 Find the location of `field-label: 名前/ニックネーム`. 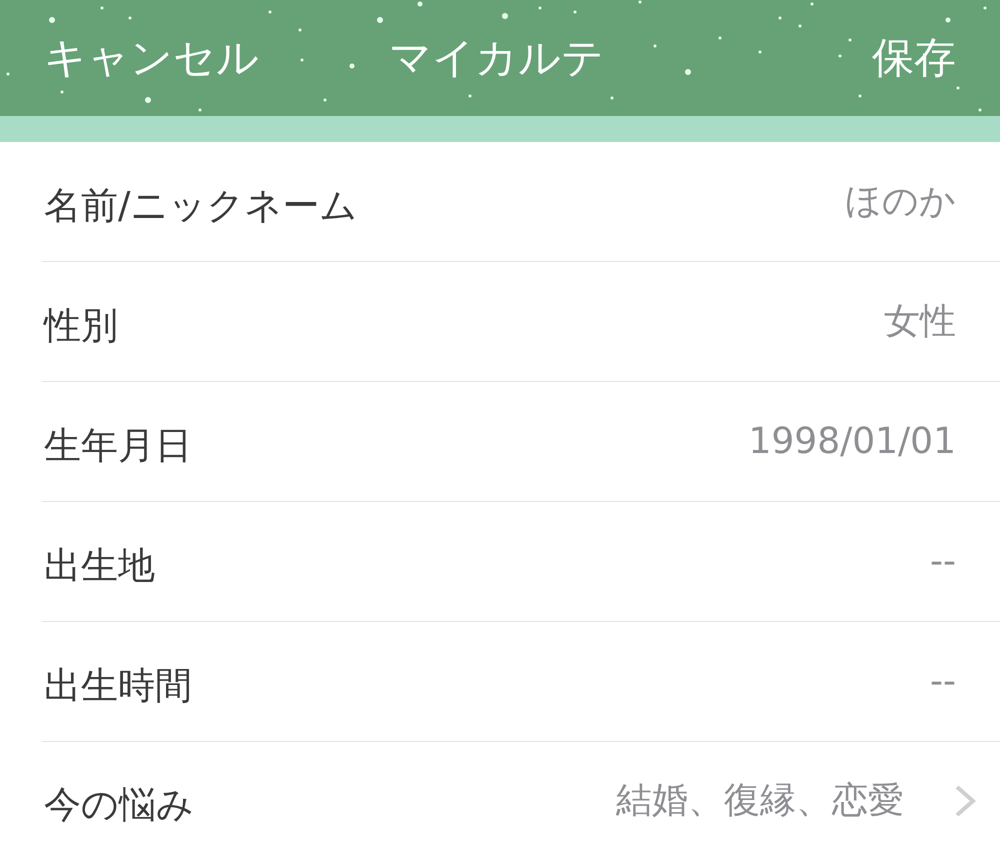

field-label: 名前/ニックネーム is located at coordinates (201, 205).